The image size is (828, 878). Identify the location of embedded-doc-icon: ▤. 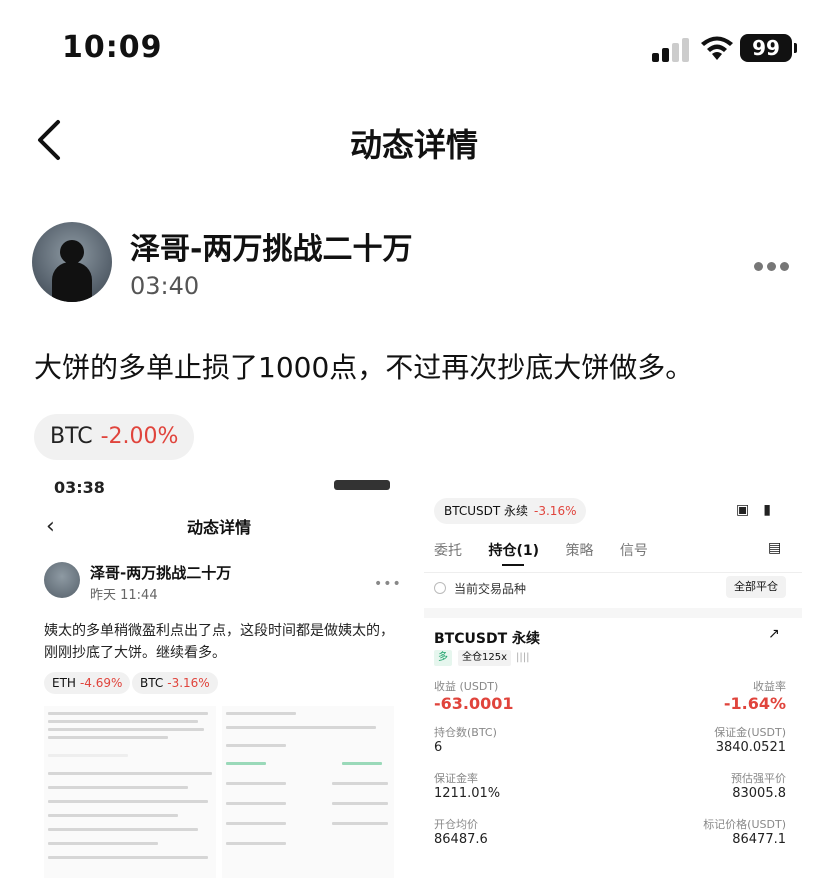
(775, 548).